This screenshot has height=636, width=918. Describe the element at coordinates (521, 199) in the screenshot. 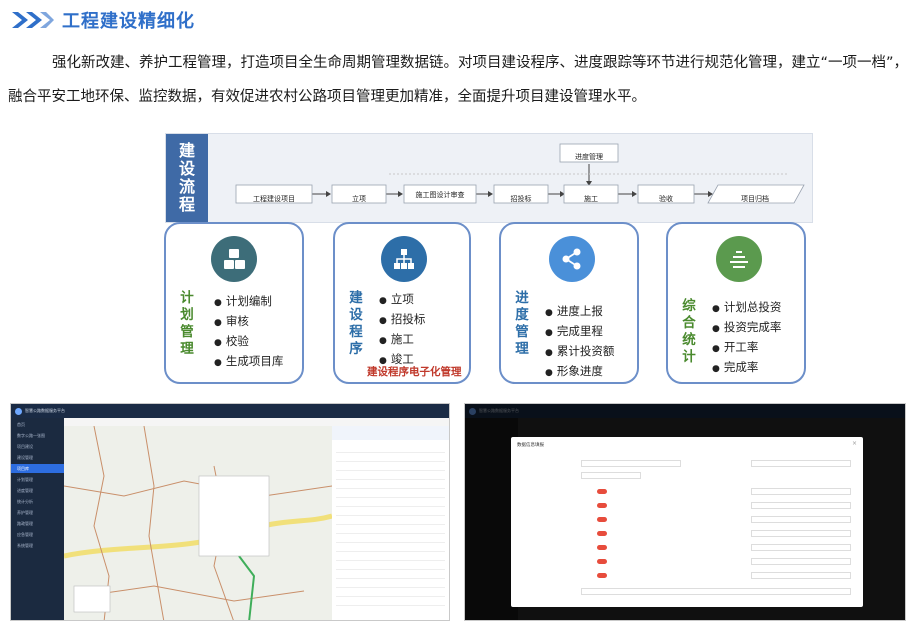

I see `flow-step-bidding: 招投标` at that location.